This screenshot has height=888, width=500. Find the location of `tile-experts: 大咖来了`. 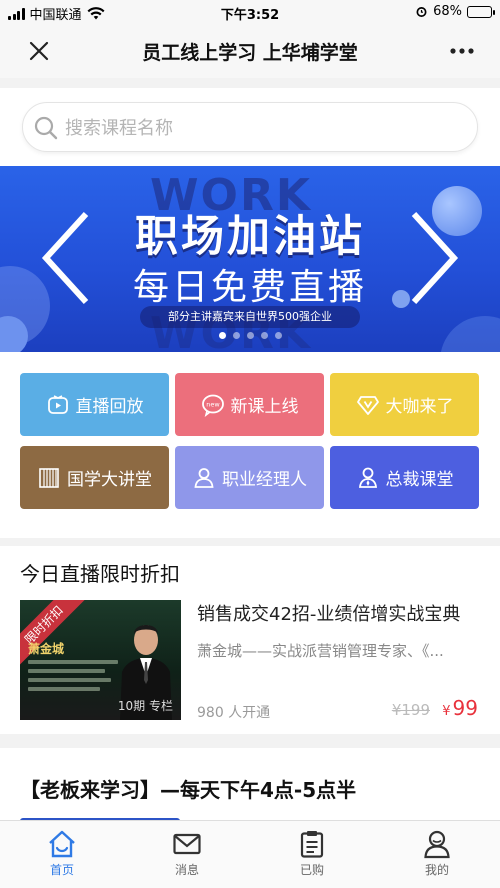

tile-experts: 大咖来了 is located at coordinates (404, 404).